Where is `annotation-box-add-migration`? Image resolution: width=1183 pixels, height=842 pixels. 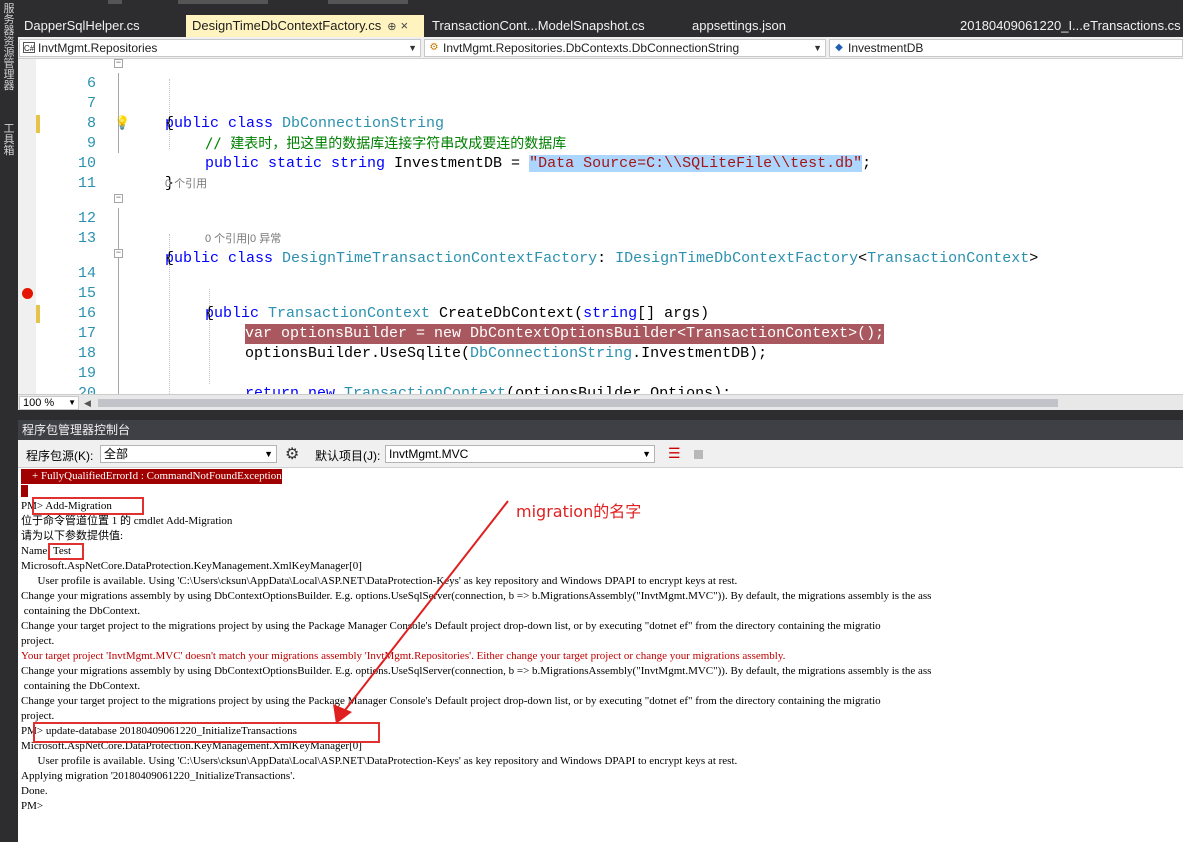
annotation-box-add-migration is located at coordinates (88, 506).